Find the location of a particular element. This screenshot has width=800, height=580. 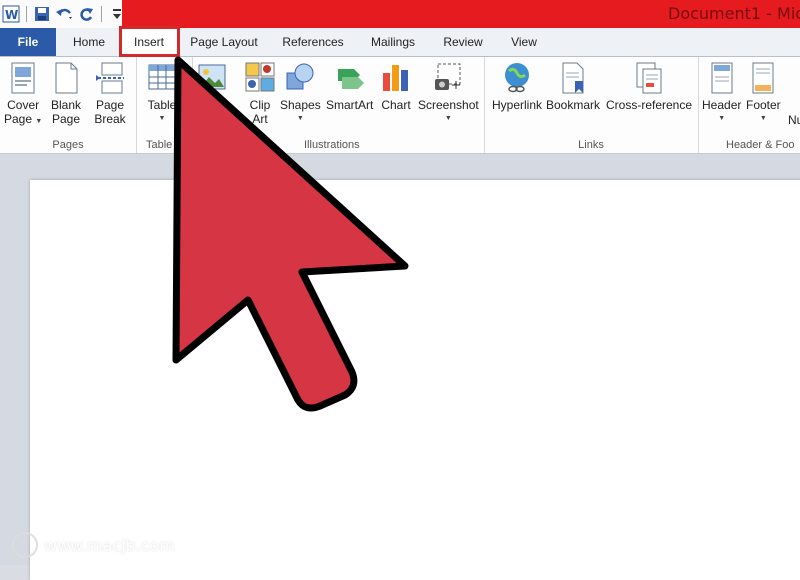

page-number-button: Nu is located at coordinates (794, 120).